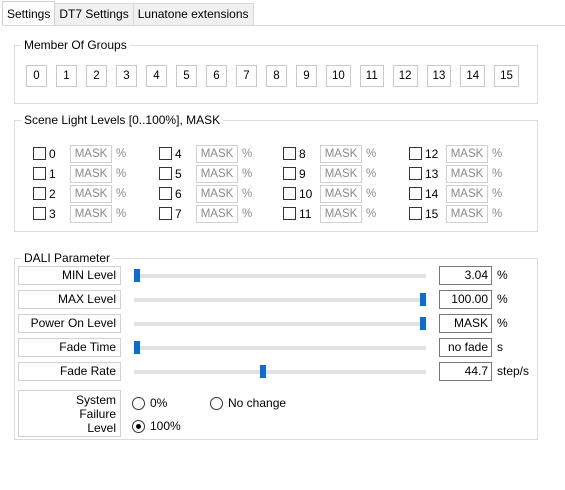 The height and width of the screenshot is (490, 565). What do you see at coordinates (465, 371) in the screenshot?
I see `fade-rate-value-input: 44.7` at bounding box center [465, 371].